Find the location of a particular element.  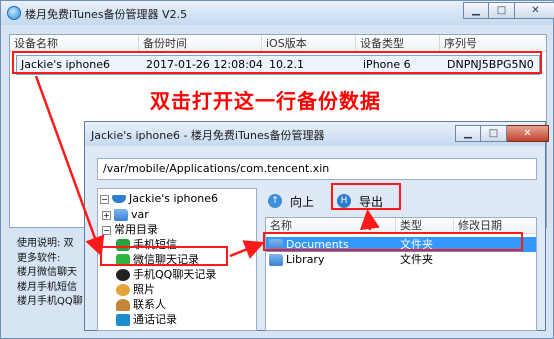

path-field: /var/mobile/Applications/com.tencent.xin is located at coordinates (317, 169).